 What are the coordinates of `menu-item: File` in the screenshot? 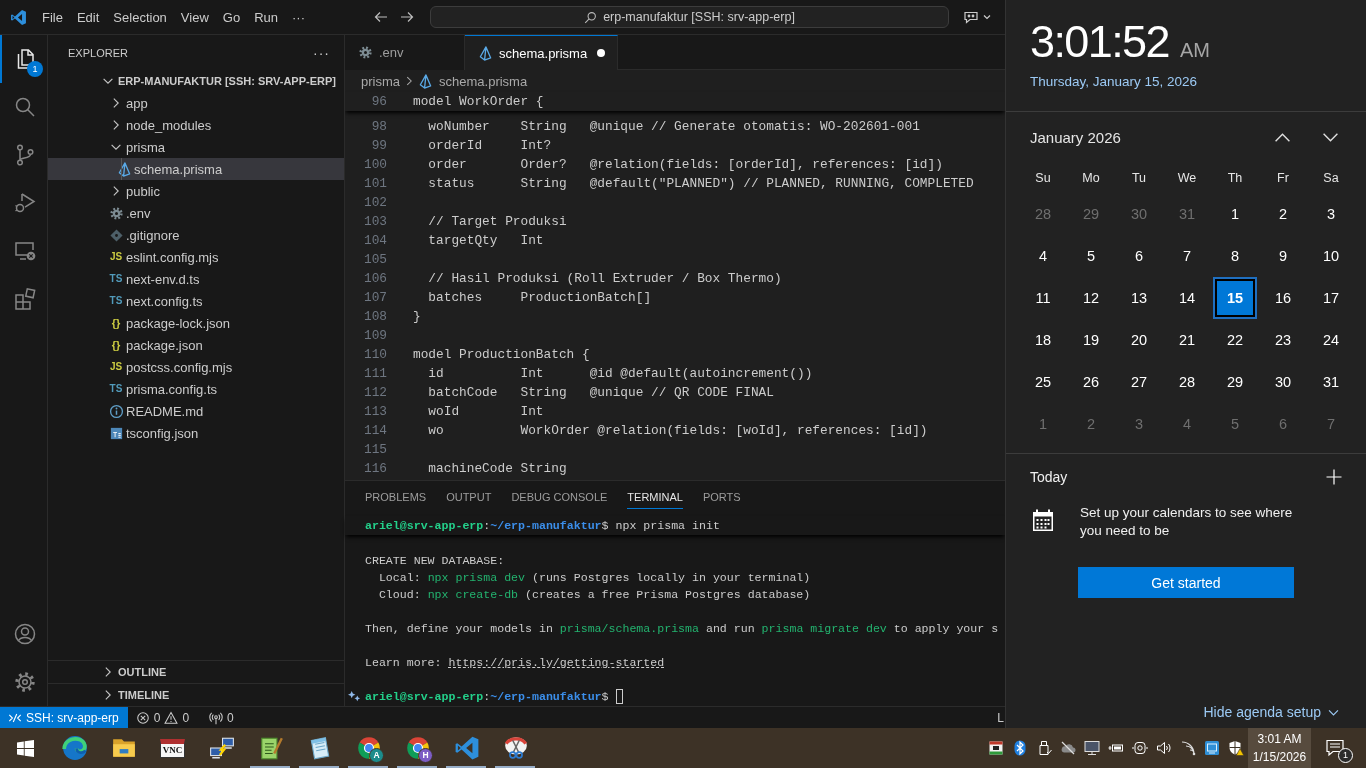 It's located at (52, 17).